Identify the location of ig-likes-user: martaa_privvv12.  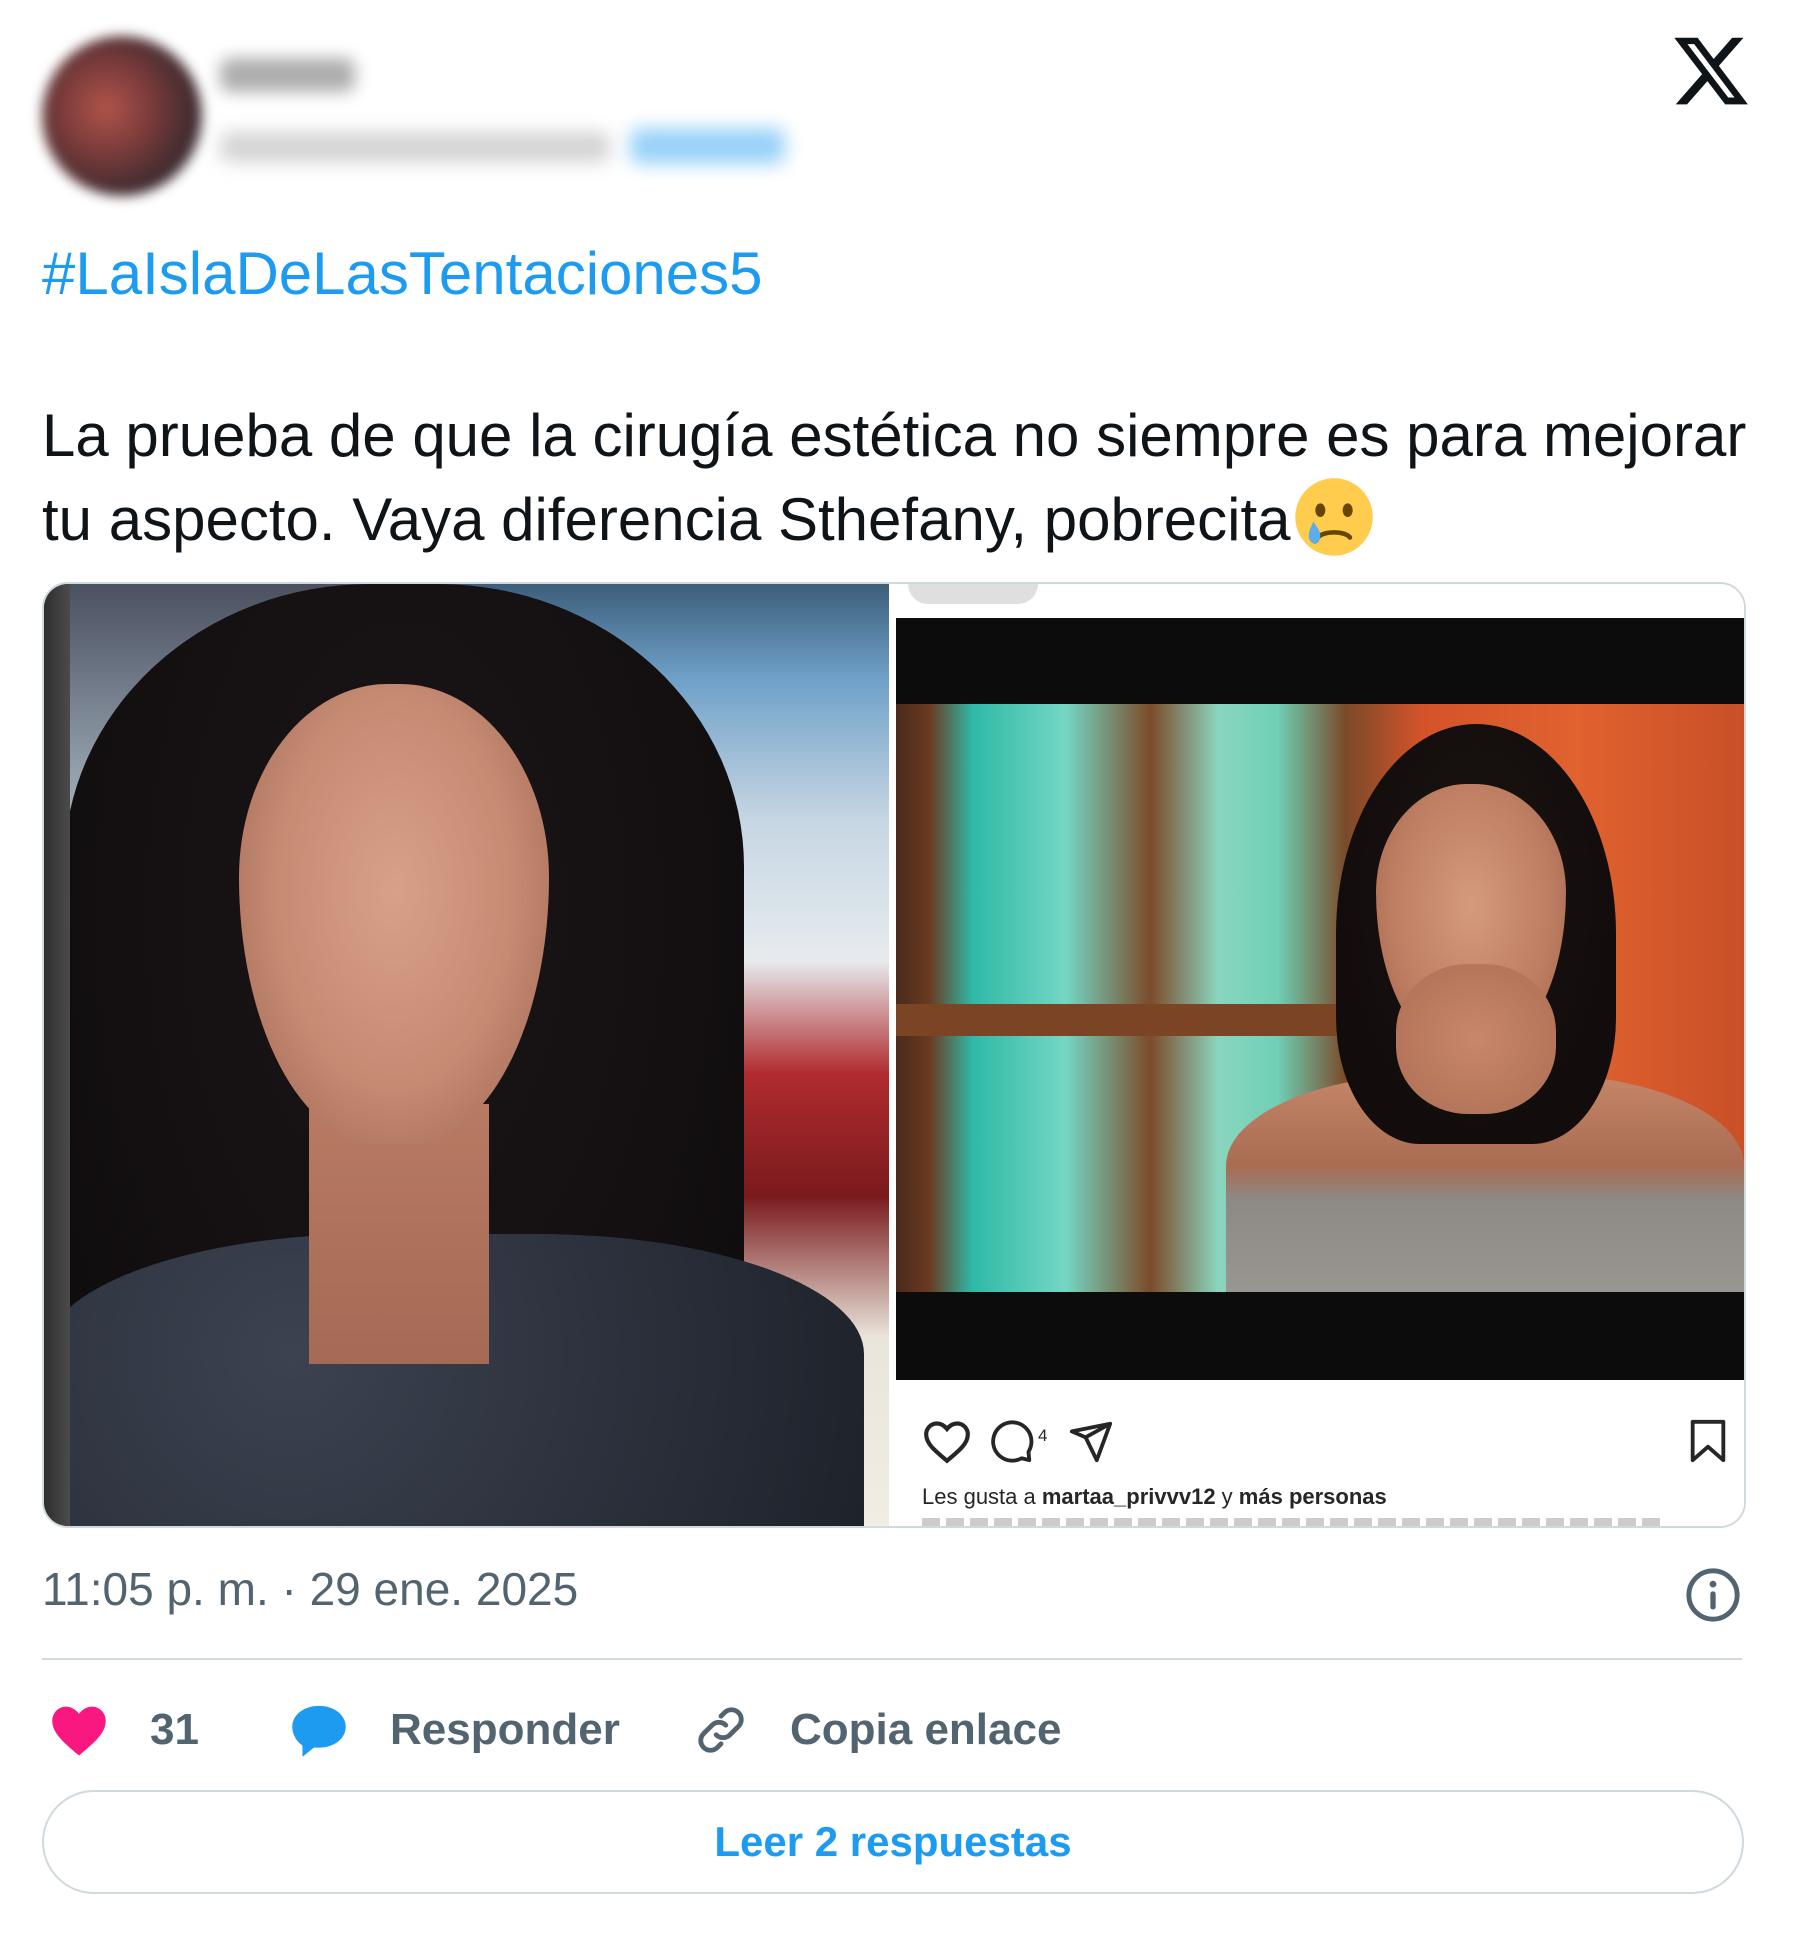
(1128, 1496).